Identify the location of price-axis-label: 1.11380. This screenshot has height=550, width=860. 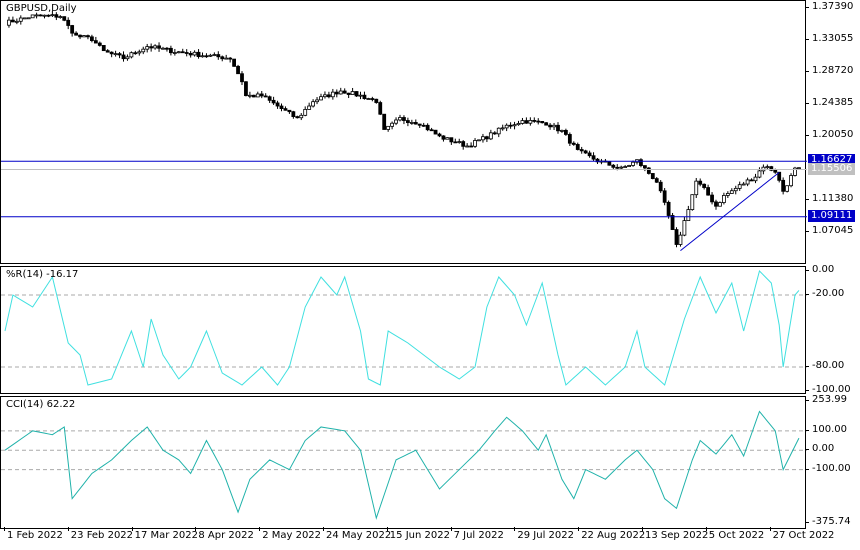
(829, 198).